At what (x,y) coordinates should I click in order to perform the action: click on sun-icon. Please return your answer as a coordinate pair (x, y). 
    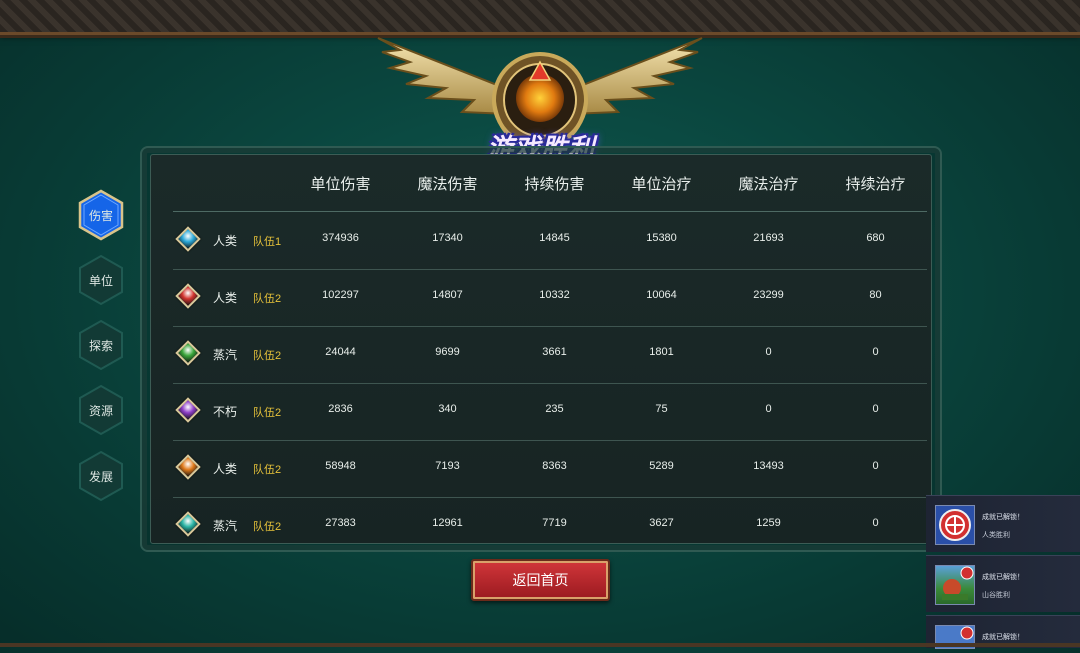
    Looking at the image, I should click on (540, 98).